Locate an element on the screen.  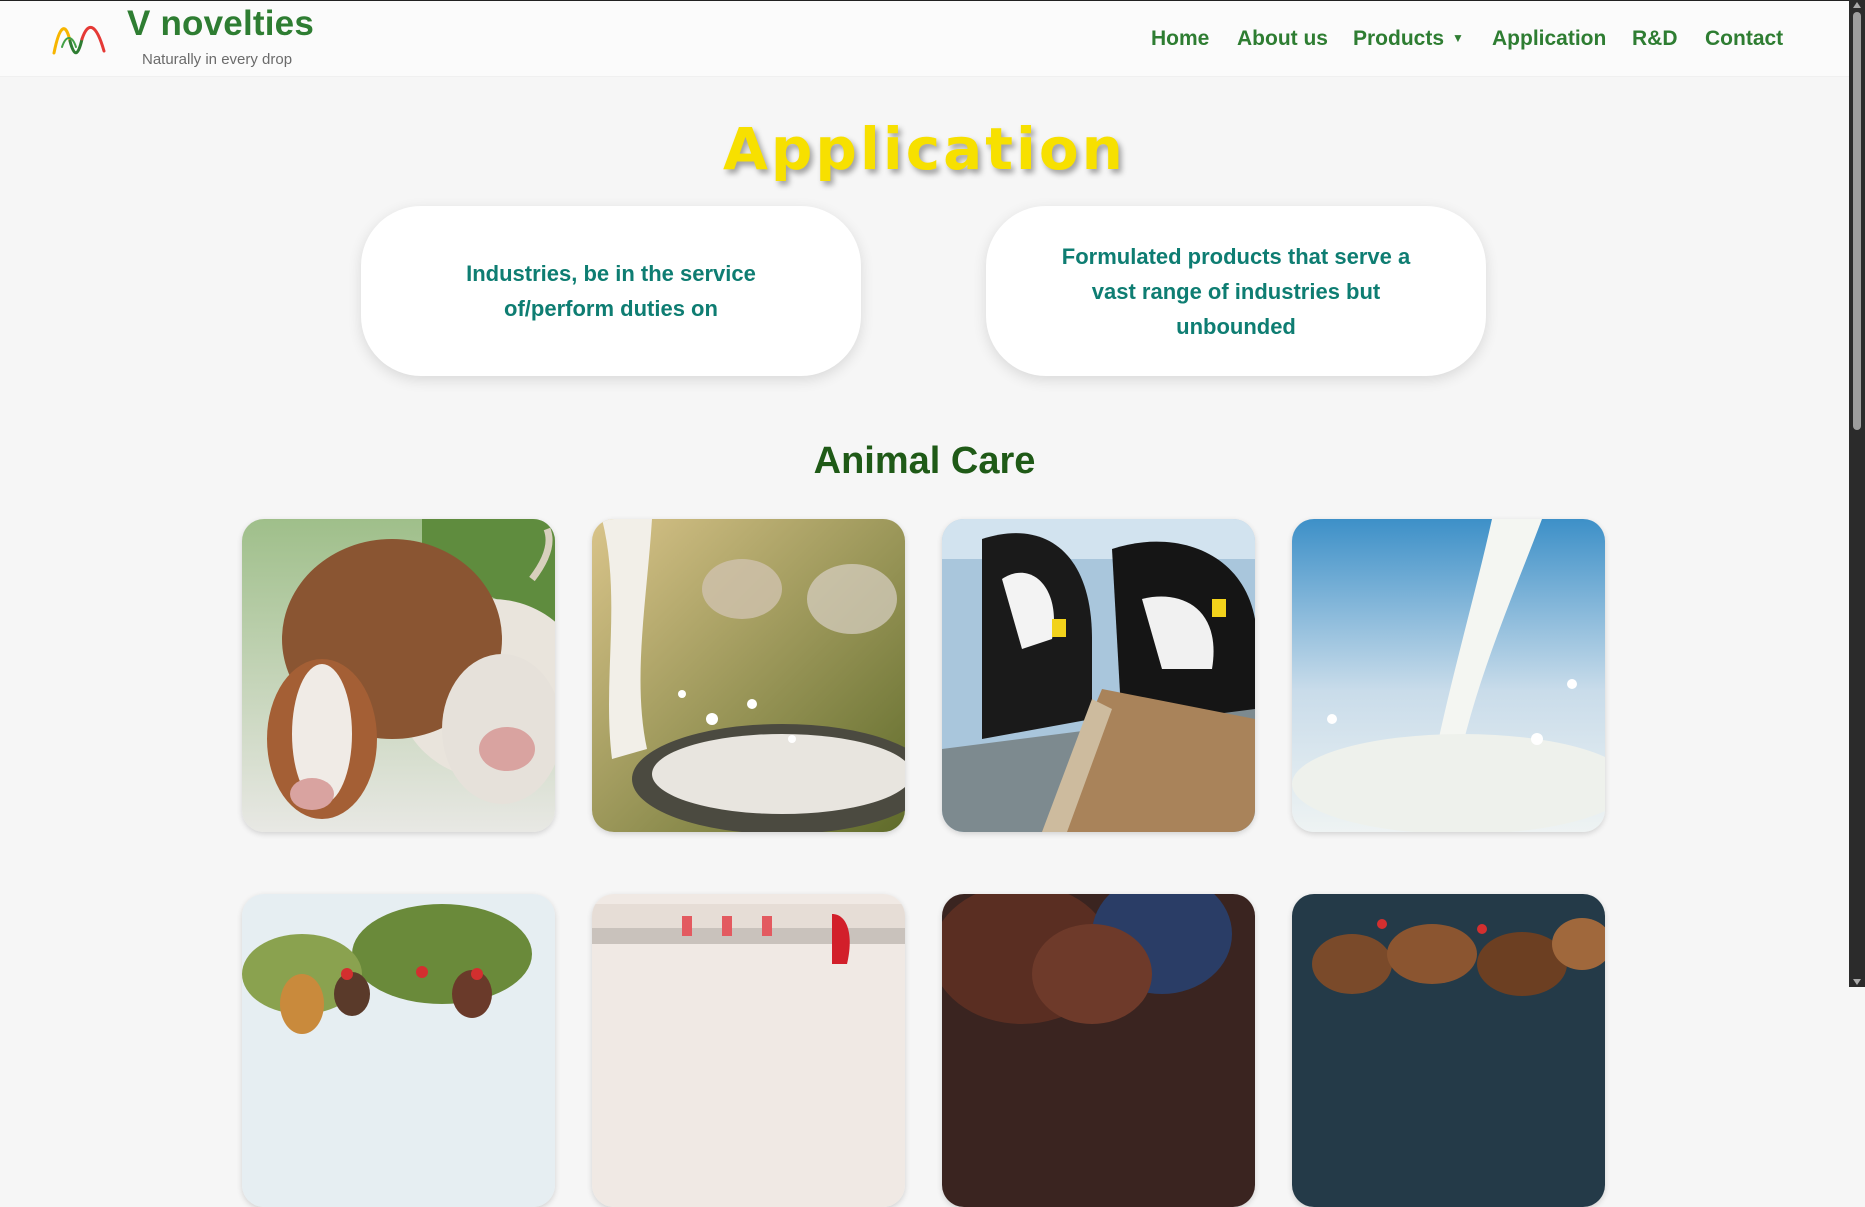
image-cows-feeding is located at coordinates (1098, 675).